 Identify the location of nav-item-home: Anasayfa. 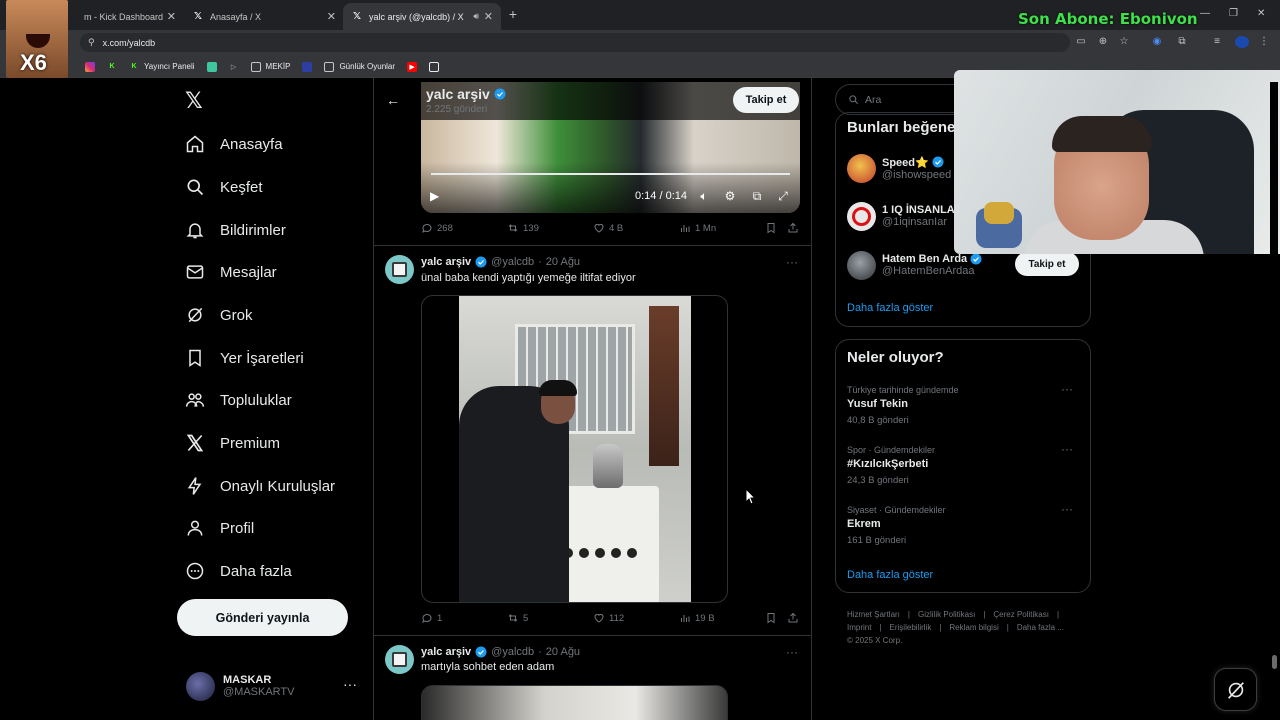
(234, 144).